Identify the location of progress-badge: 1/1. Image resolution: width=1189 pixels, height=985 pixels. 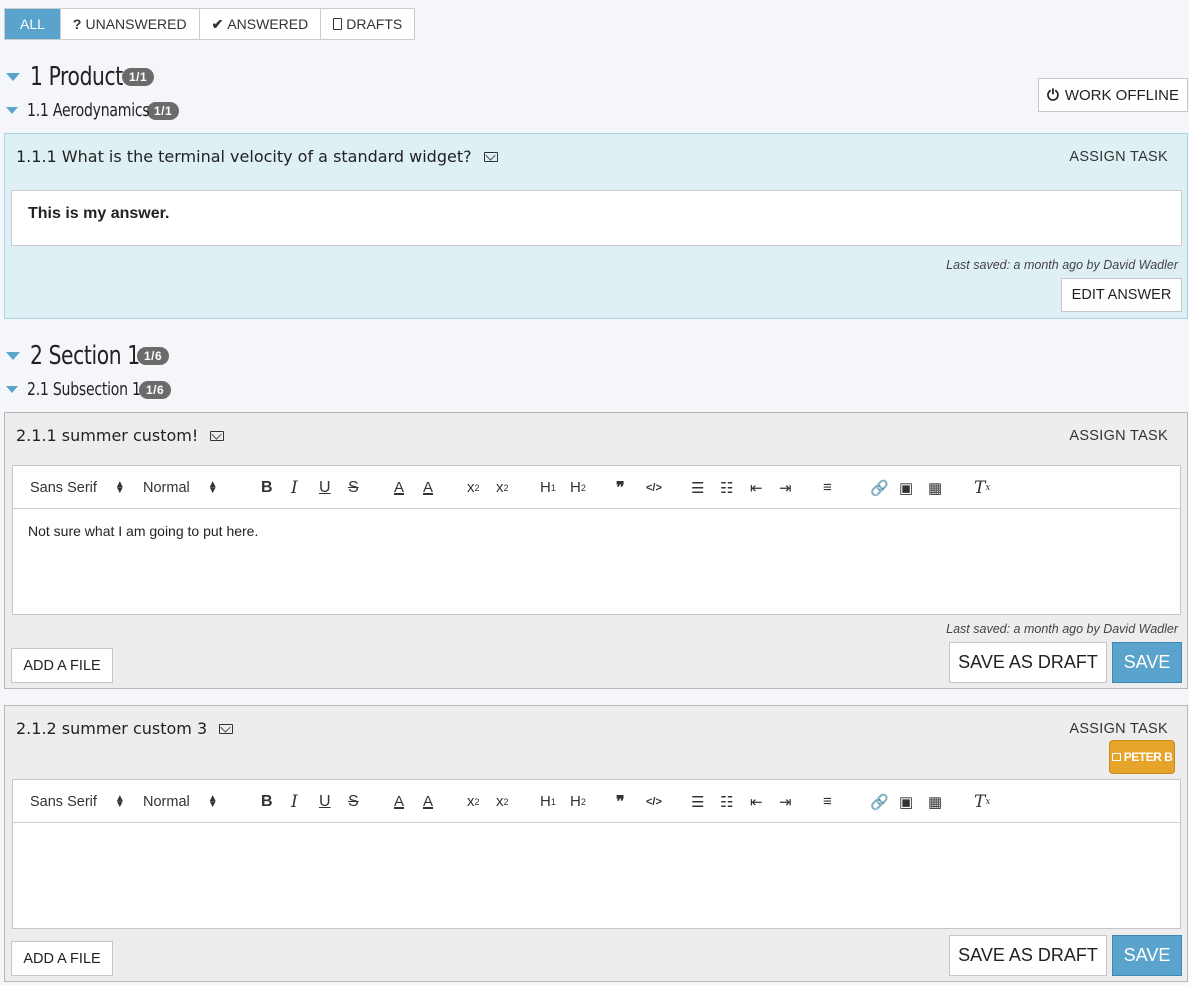
(163, 110).